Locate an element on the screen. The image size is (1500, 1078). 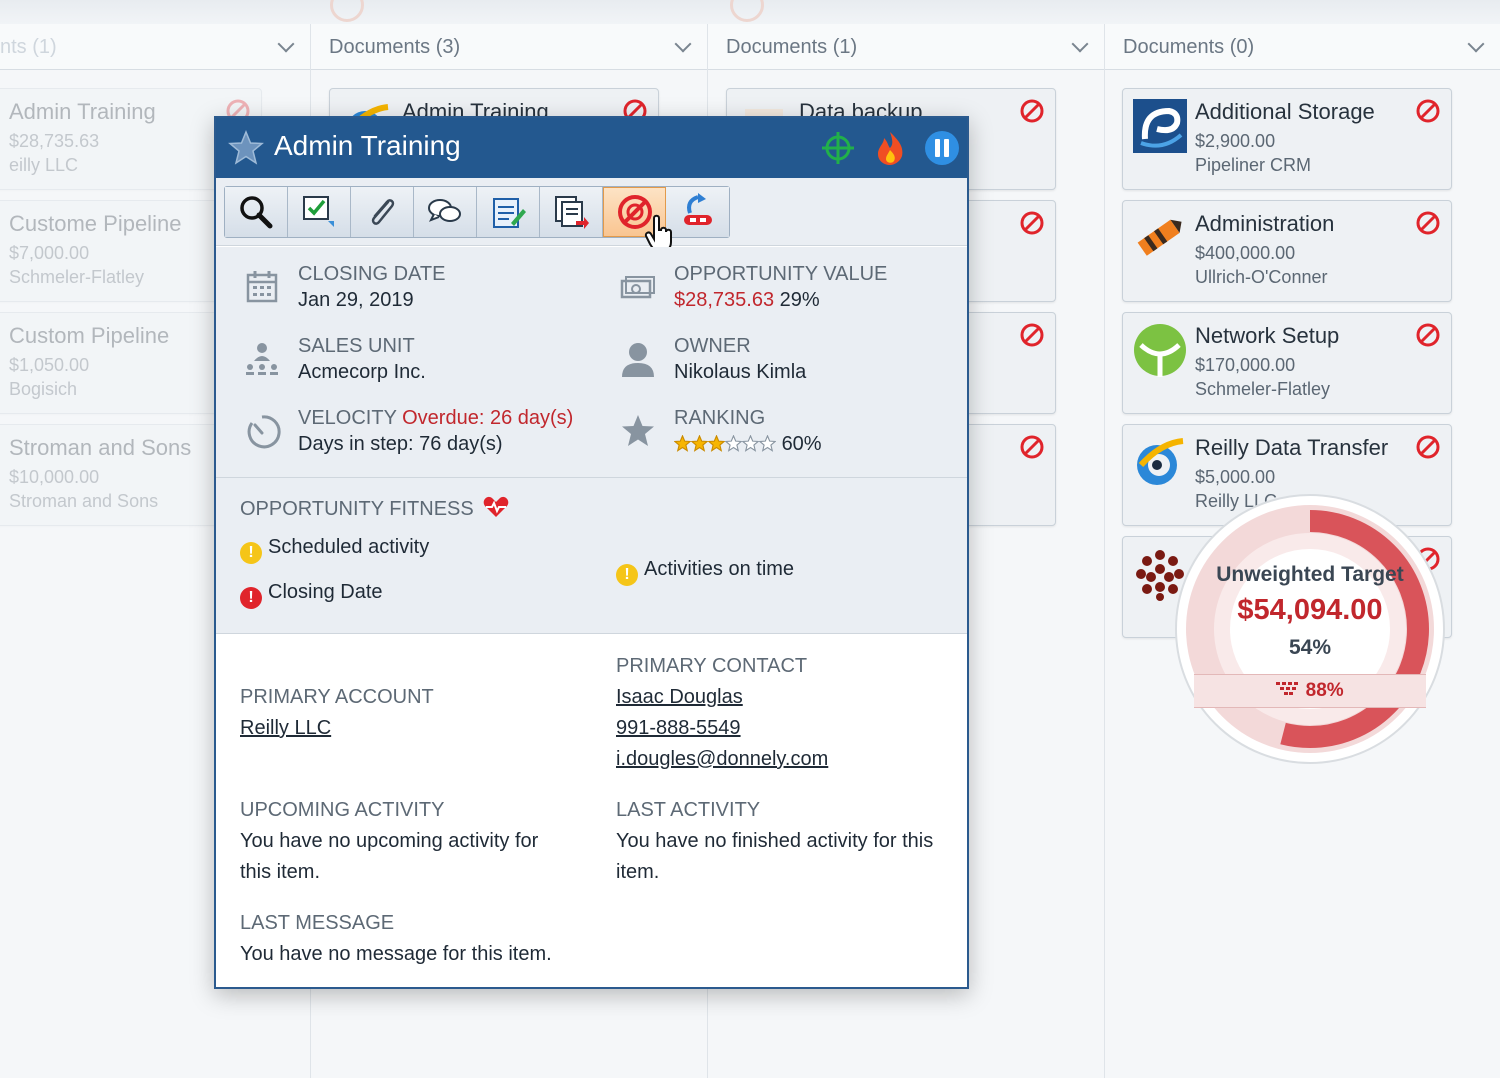
search-button is located at coordinates (256, 212).